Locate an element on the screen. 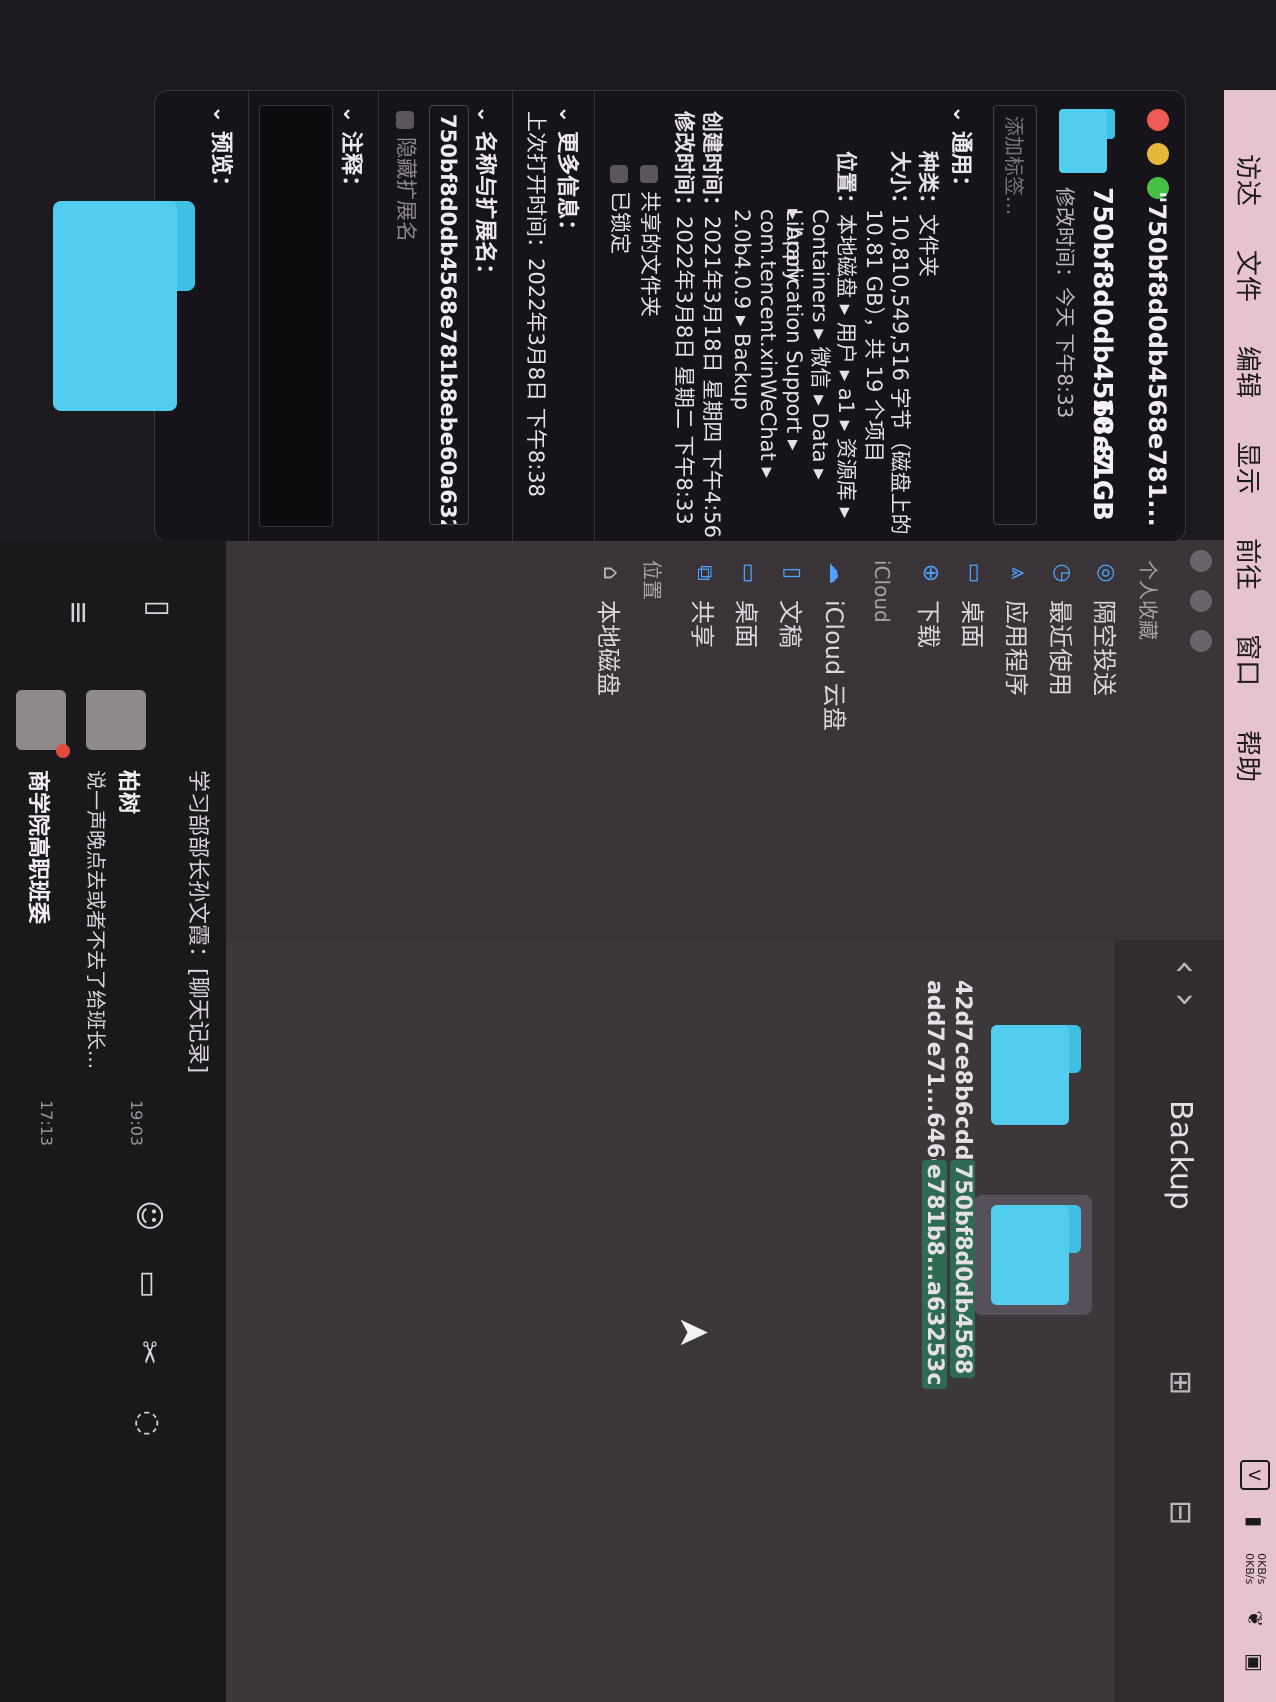 This screenshot has height=1702, width=1276. grid-view-icon: ⊞ is located at coordinates (1180, 1382).